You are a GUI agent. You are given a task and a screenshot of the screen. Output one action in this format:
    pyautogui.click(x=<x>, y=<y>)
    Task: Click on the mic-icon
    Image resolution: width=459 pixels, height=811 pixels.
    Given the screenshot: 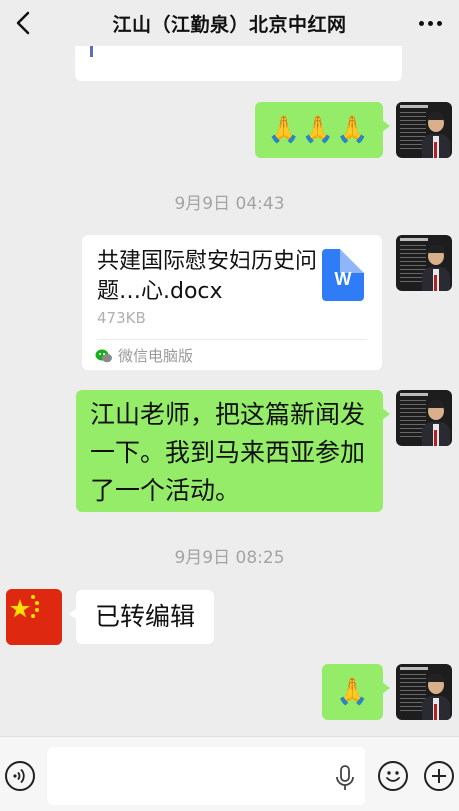 What is the action you would take?
    pyautogui.click(x=345, y=778)
    